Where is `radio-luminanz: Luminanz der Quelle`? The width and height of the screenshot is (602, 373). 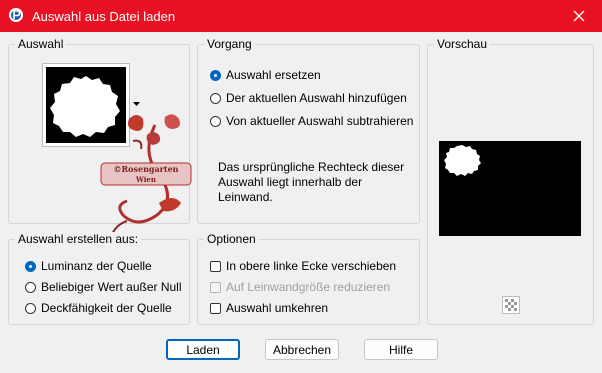 radio-luminanz: Luminanz der Quelle is located at coordinates (88, 266).